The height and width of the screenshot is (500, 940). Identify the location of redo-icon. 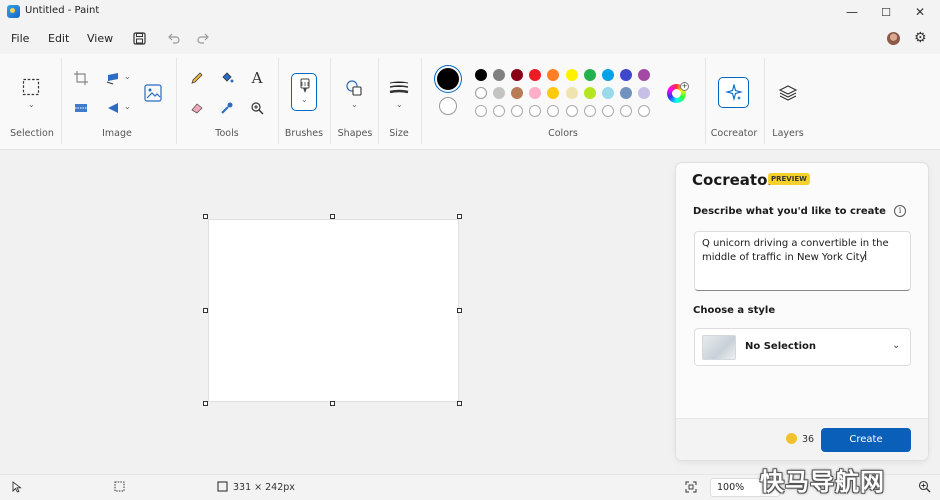
(203, 38).